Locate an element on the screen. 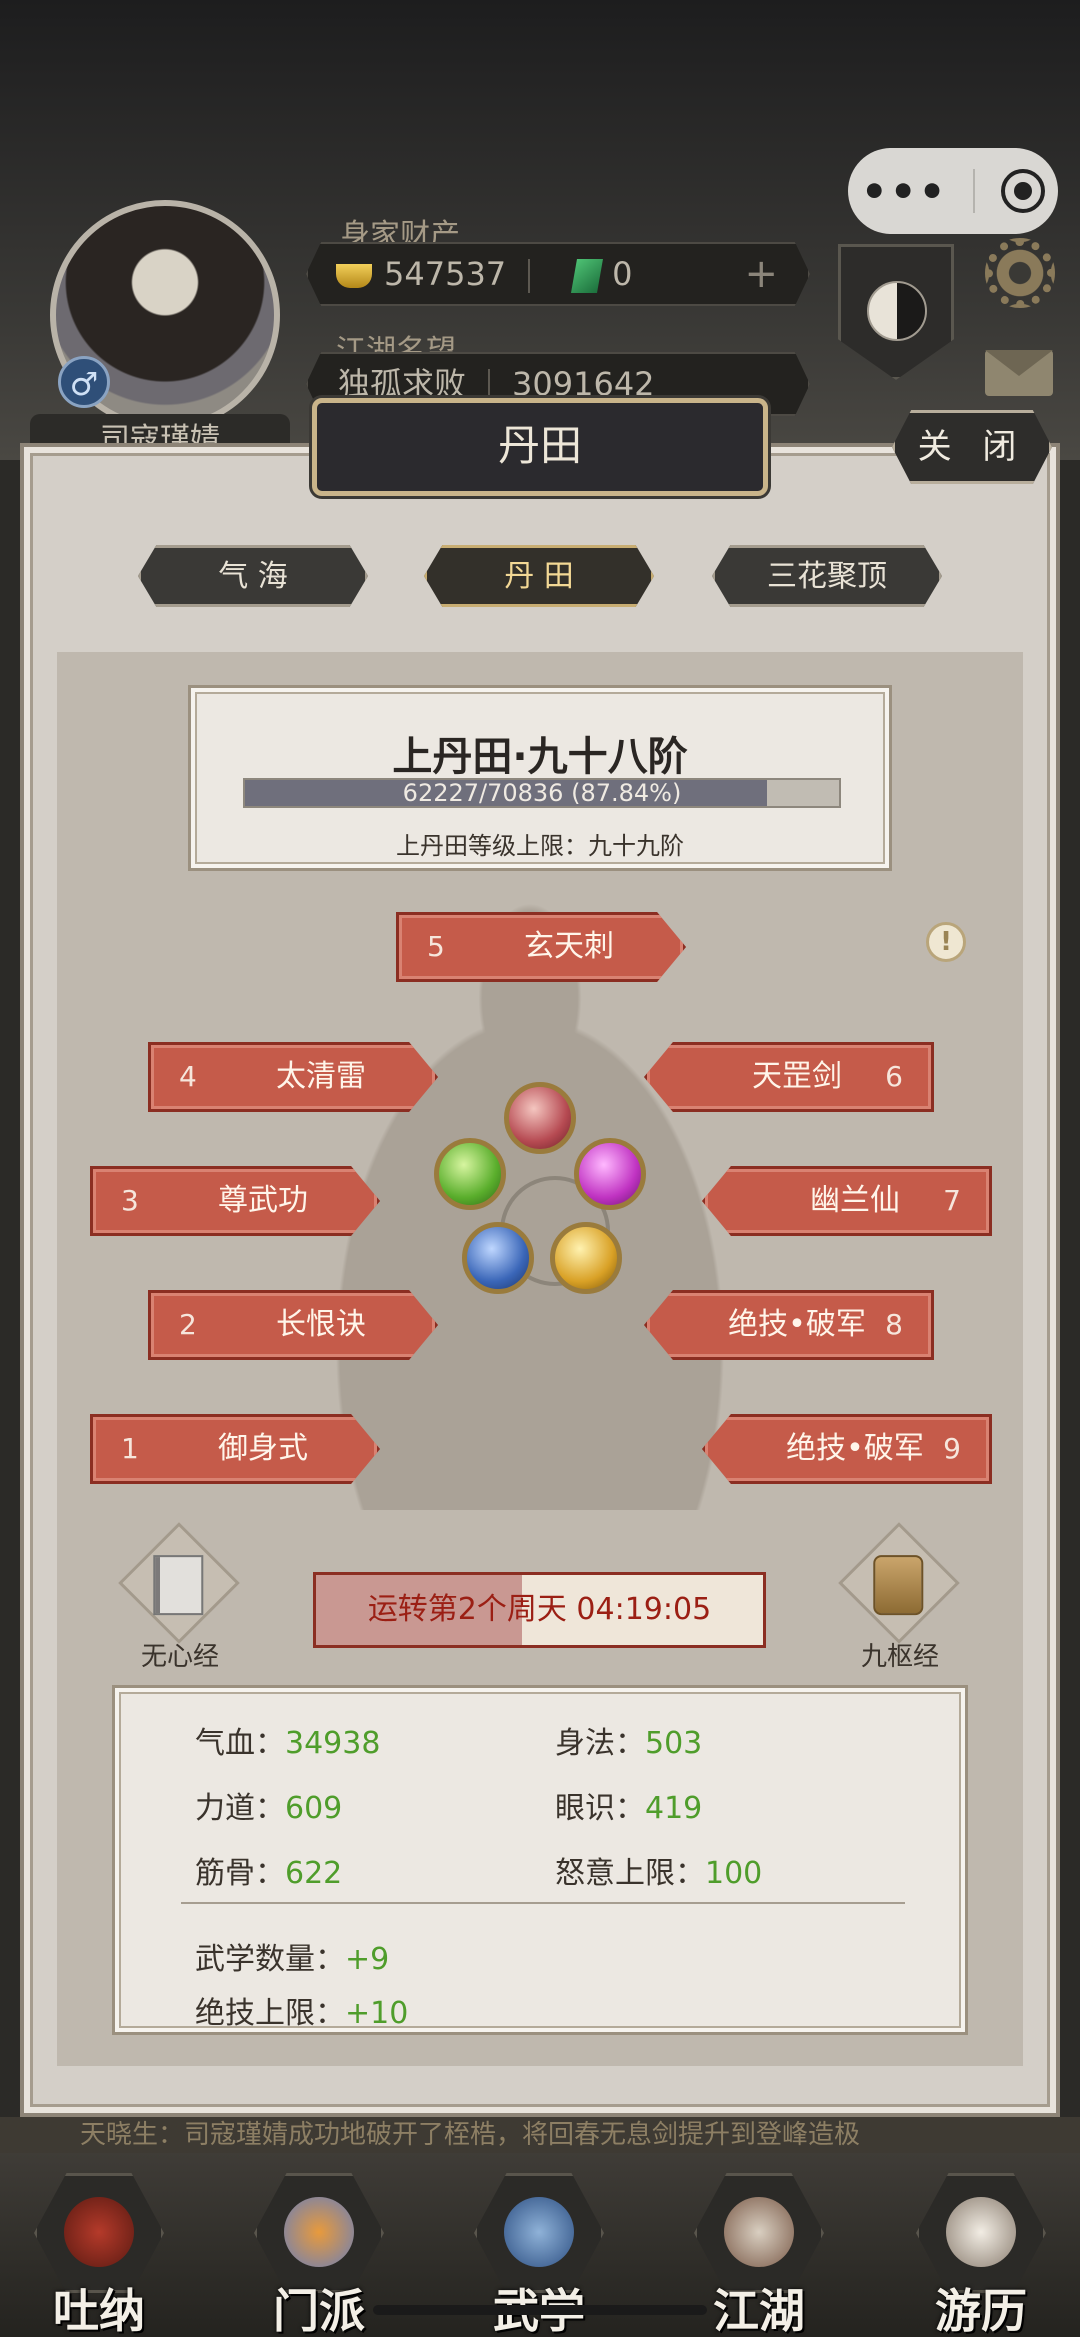  stat-label: 筋骨： is located at coordinates (240, 1873).